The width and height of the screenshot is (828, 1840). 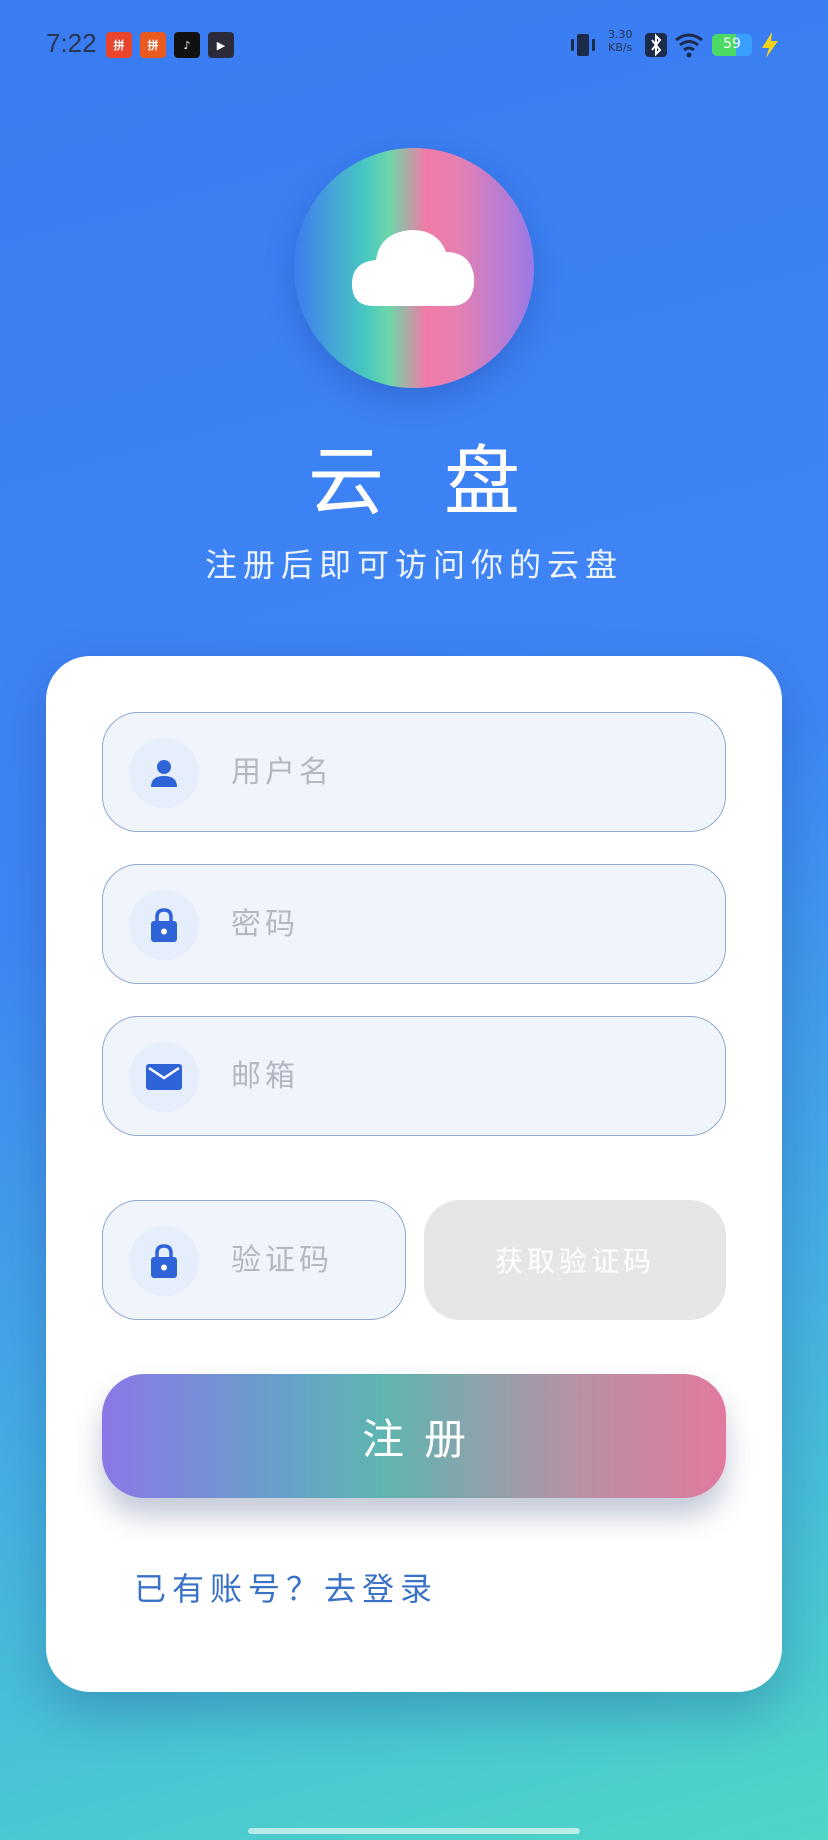 What do you see at coordinates (414, 1436) in the screenshot?
I see `register-button: 注册` at bounding box center [414, 1436].